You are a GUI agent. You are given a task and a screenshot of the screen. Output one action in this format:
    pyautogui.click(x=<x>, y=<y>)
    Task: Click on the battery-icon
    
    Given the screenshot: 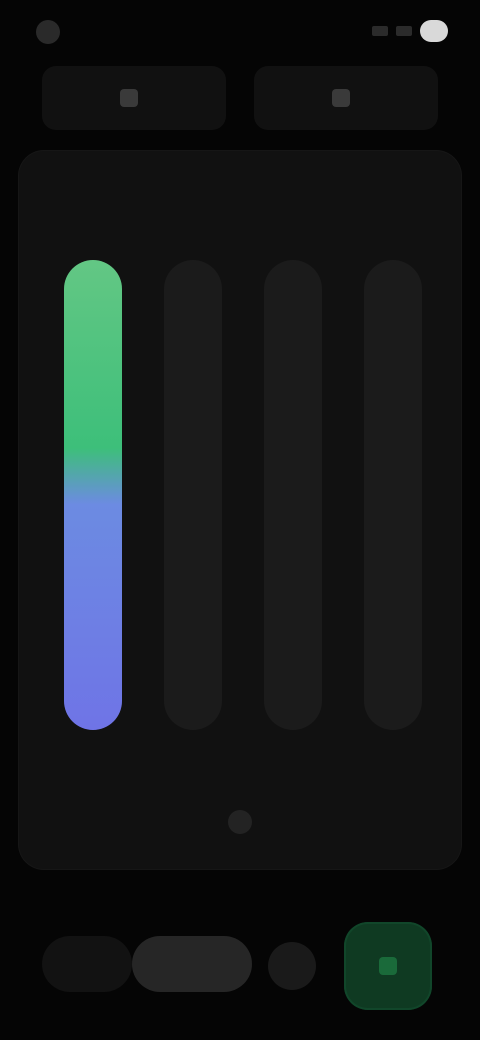 What is the action you would take?
    pyautogui.click(x=434, y=31)
    